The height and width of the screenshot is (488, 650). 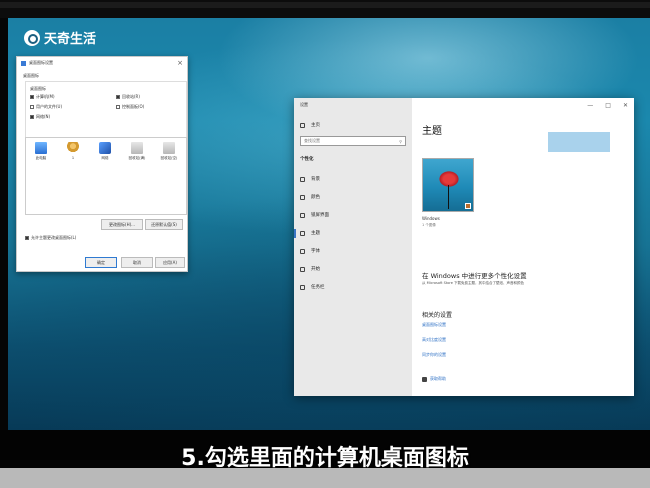 What do you see at coordinates (310, 197) in the screenshot?
I see `nav-colors: 颜色` at bounding box center [310, 197].